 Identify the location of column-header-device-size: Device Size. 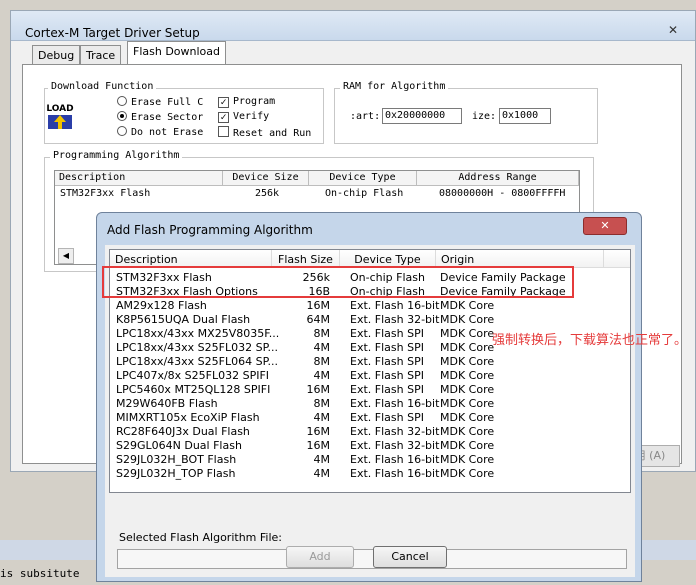
(266, 178).